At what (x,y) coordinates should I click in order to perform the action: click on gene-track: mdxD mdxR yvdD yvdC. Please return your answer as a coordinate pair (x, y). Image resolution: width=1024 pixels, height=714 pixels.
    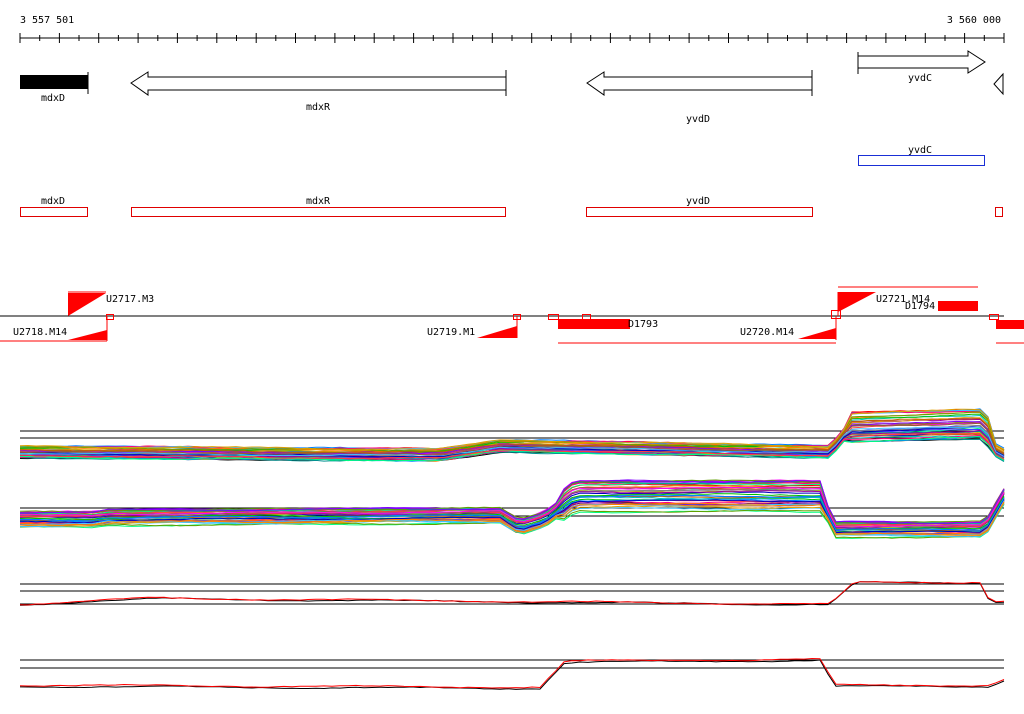
    Looking at the image, I should click on (512, 87).